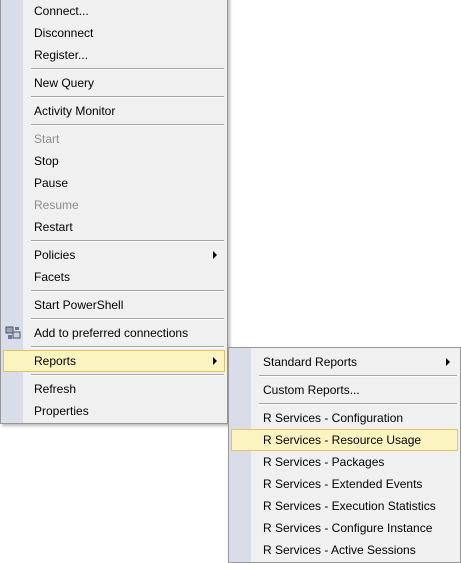 Image resolution: width=461 pixels, height=563 pixels. What do you see at coordinates (114, 183) in the screenshot?
I see `menu-item-pause: Pause` at bounding box center [114, 183].